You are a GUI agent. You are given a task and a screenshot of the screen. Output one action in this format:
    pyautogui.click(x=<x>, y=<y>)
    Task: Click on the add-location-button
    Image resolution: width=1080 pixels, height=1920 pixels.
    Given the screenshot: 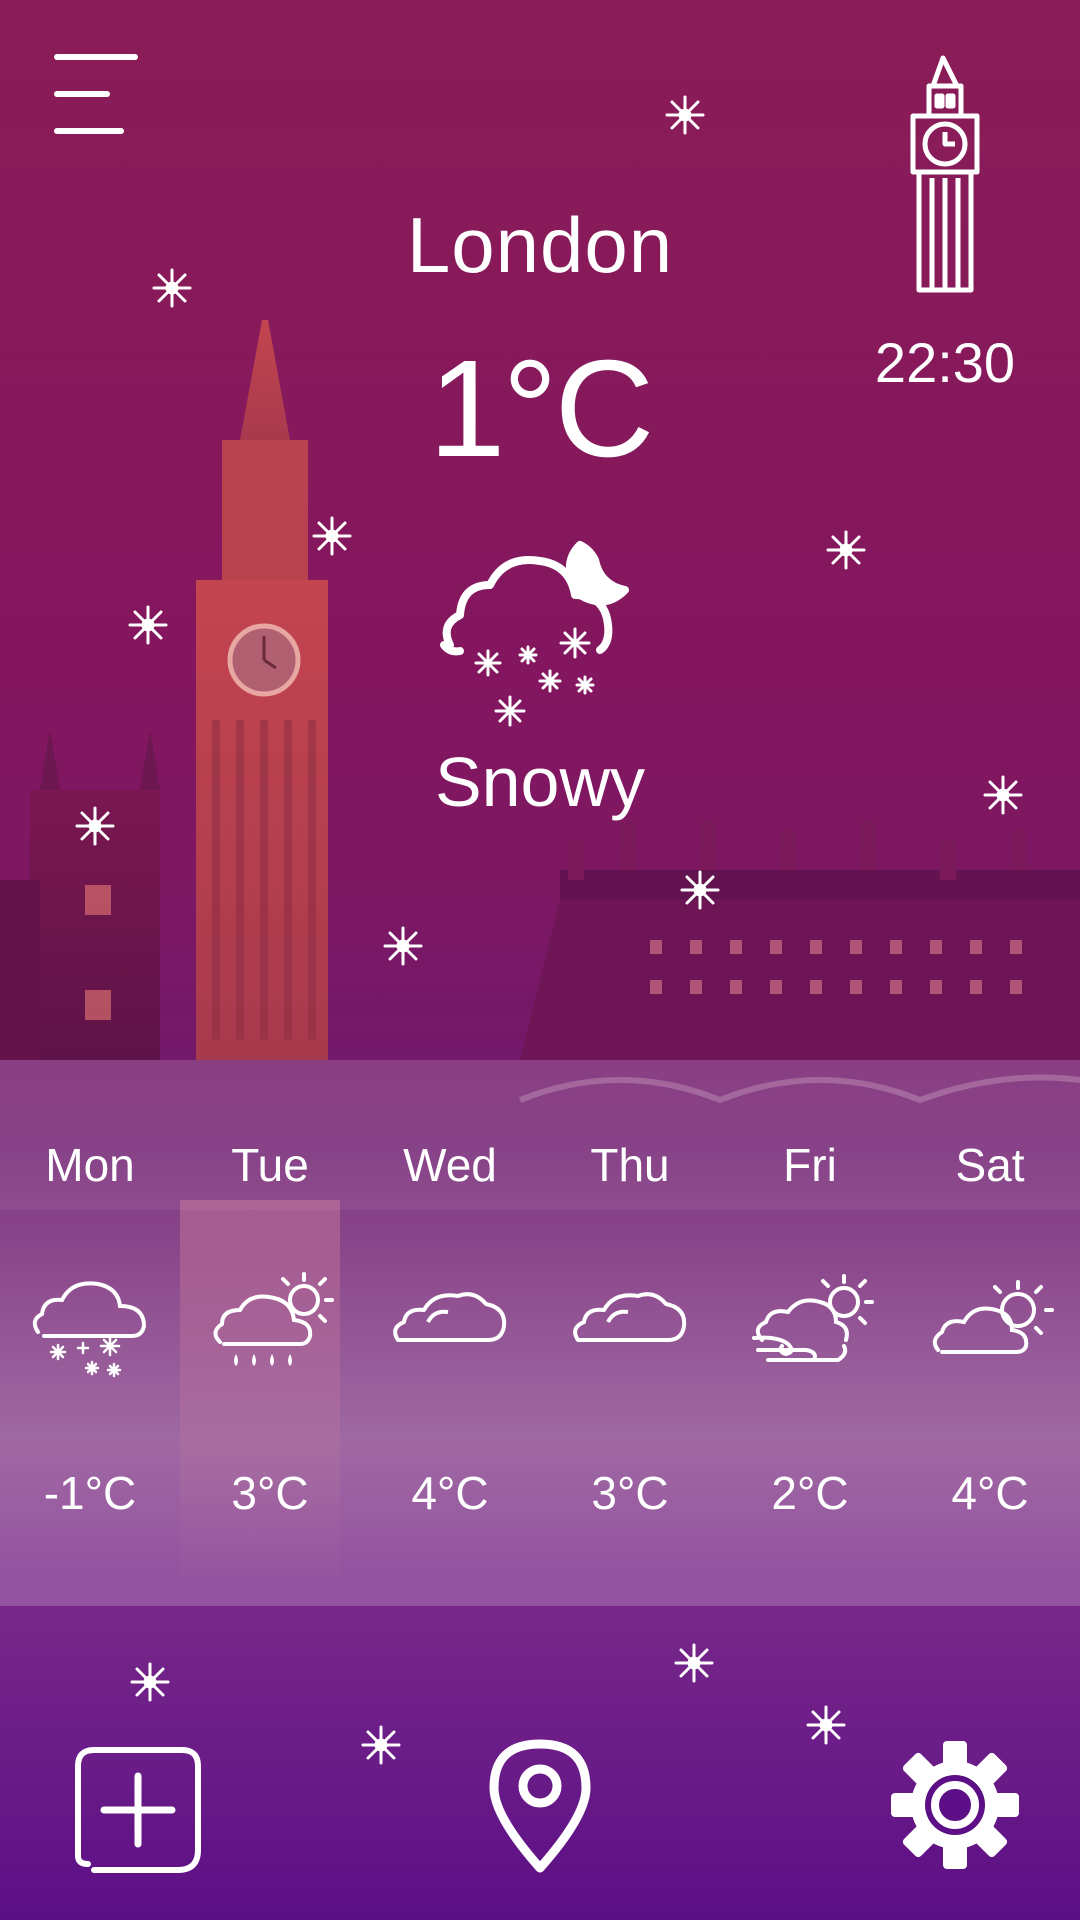 What is the action you would take?
    pyautogui.click(x=138, y=1810)
    